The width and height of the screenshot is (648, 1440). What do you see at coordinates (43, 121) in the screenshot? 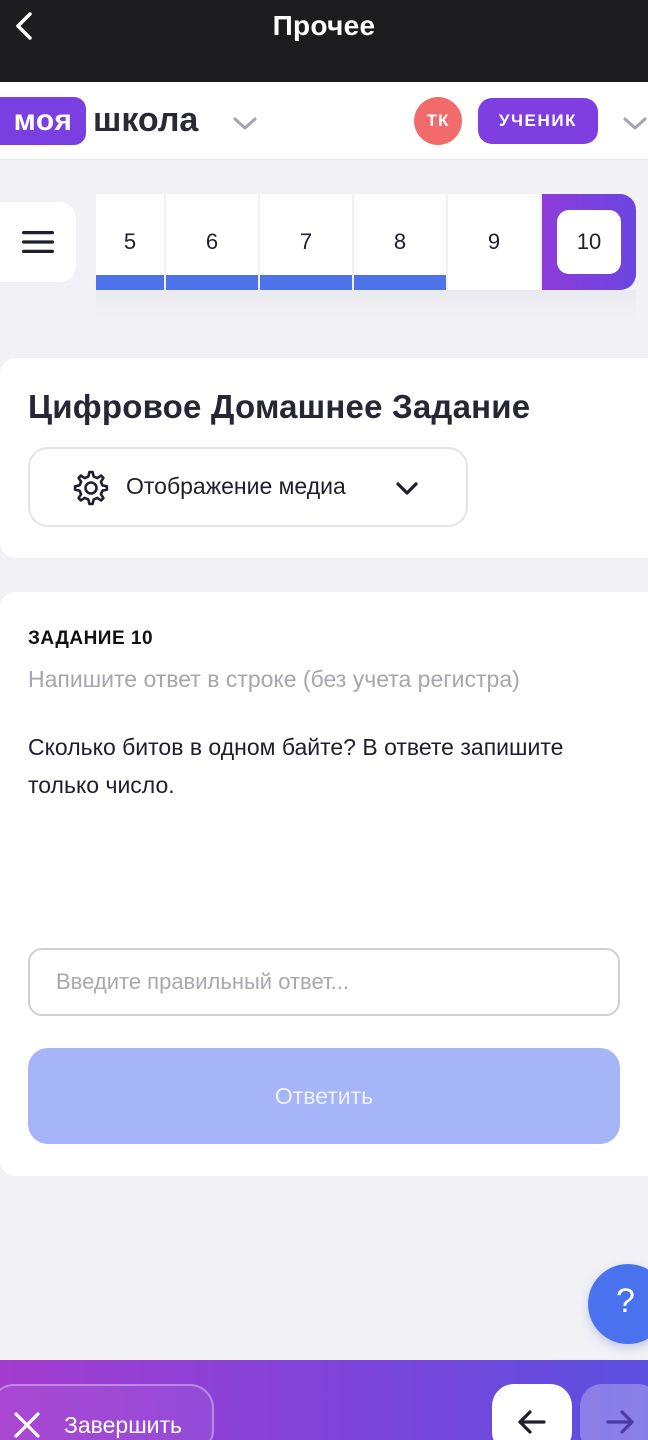
I see `logo-moya: моя` at bounding box center [43, 121].